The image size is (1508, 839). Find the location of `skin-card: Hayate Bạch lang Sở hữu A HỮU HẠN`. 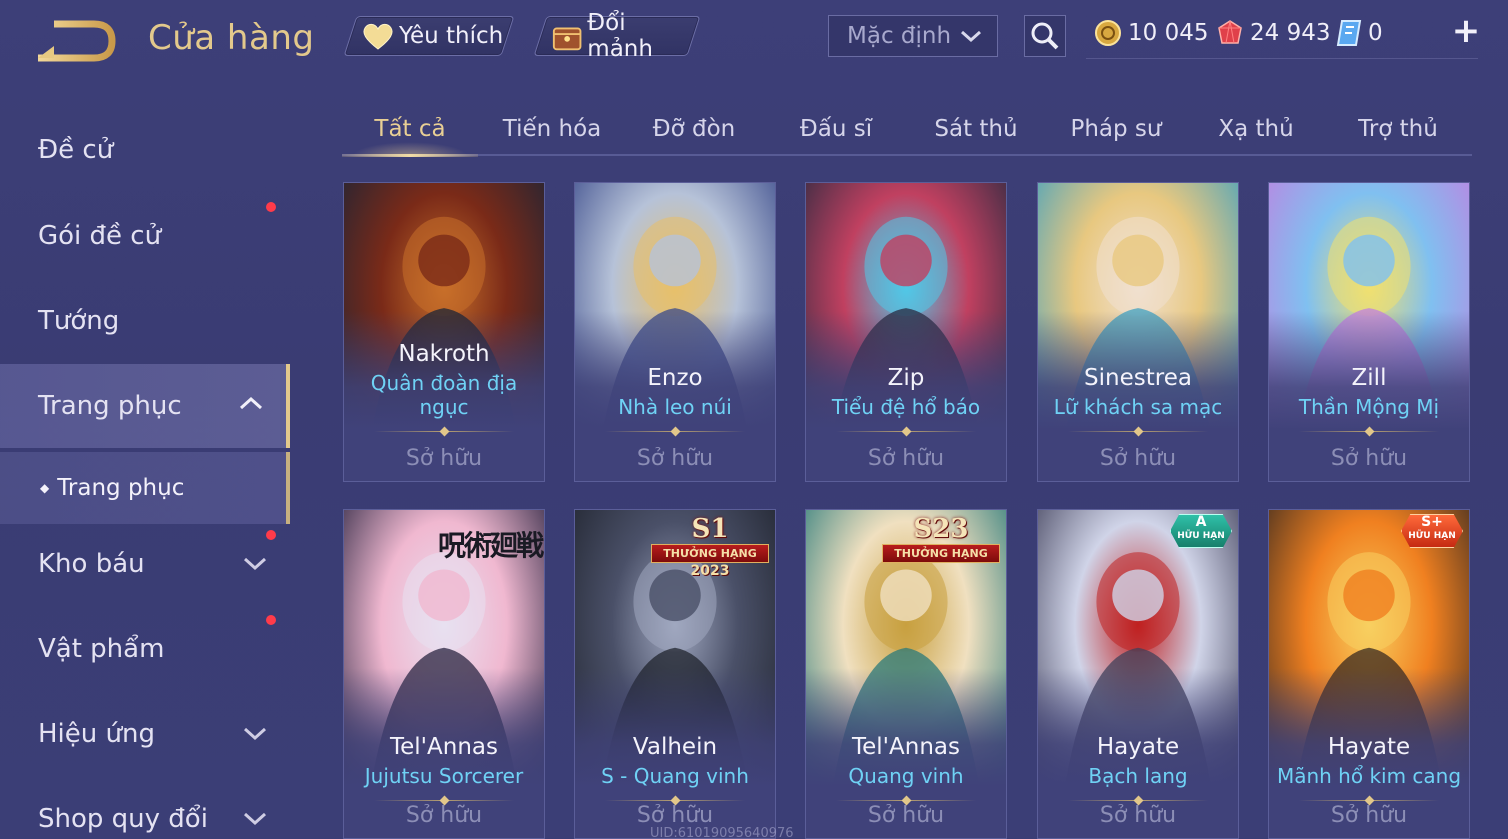

skin-card: Hayate Bạch lang Sở hữu A HỮU HẠN is located at coordinates (1138, 674).